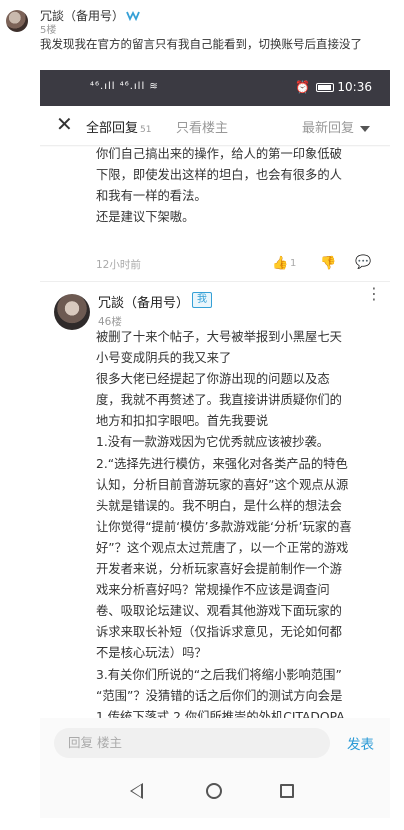 This screenshot has width=404, height=830. What do you see at coordinates (293, 263) in the screenshot?
I see `like-count: 1` at bounding box center [293, 263].